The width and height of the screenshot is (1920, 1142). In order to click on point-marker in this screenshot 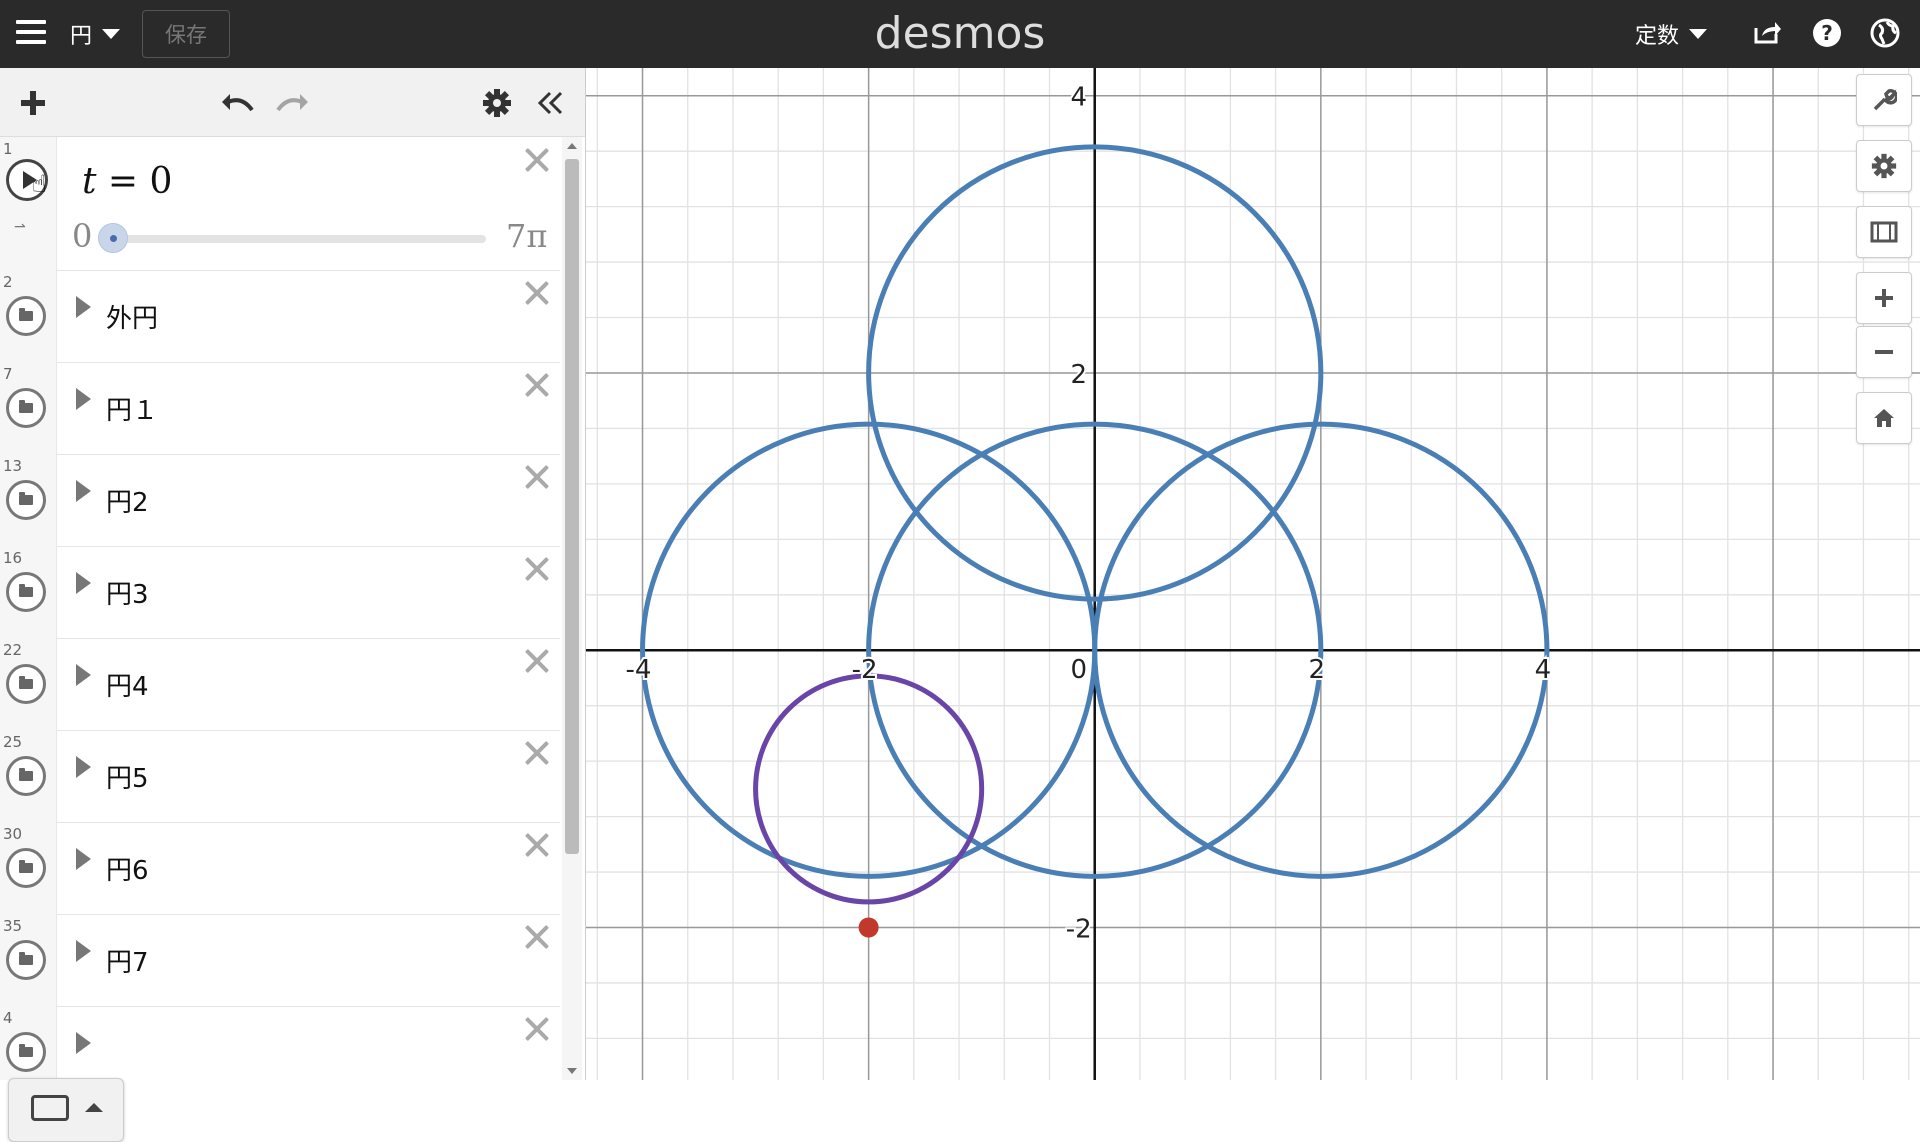, I will do `click(868, 927)`.